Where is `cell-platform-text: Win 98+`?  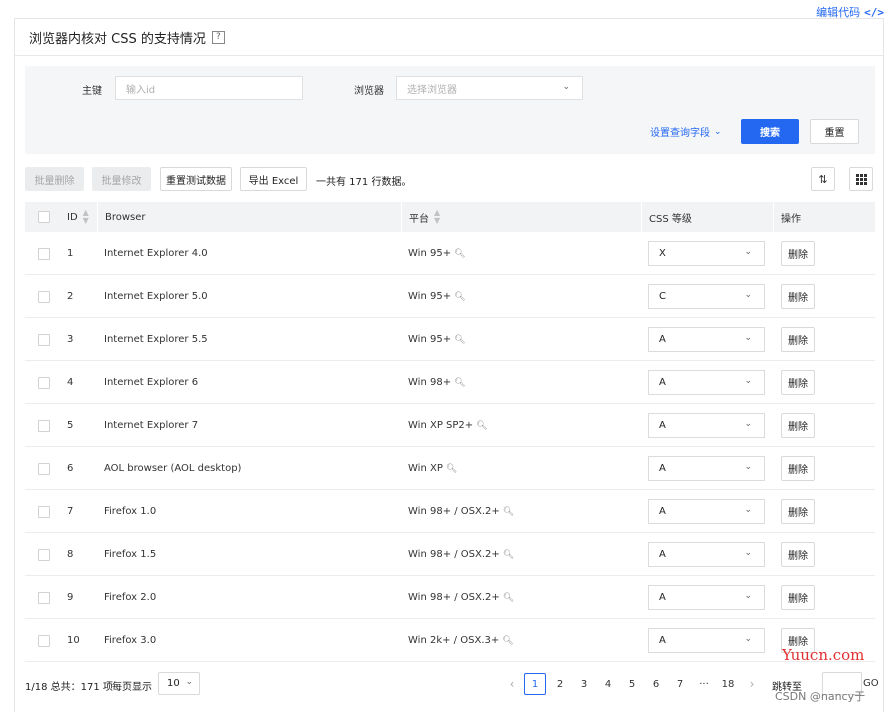
cell-platform-text: Win 98+ is located at coordinates (430, 382).